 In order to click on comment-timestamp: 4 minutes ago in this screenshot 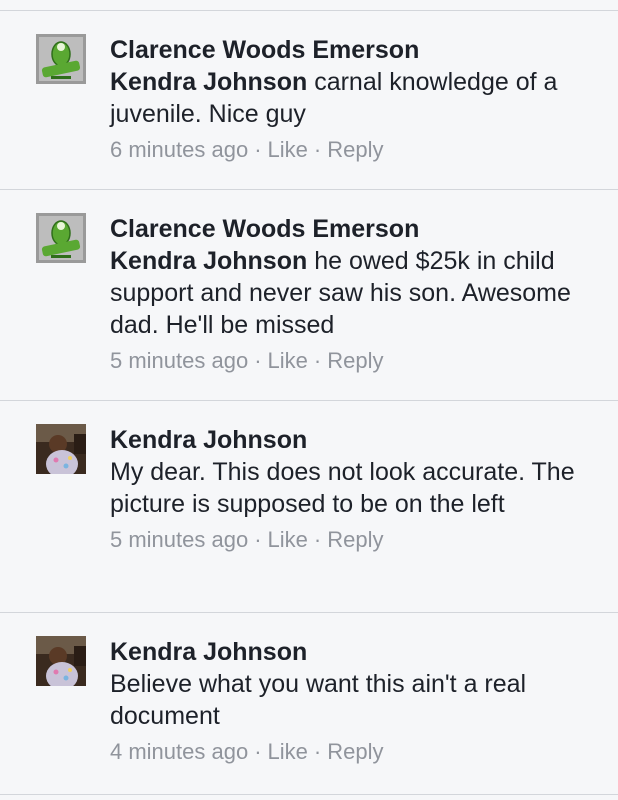, I will do `click(179, 751)`.